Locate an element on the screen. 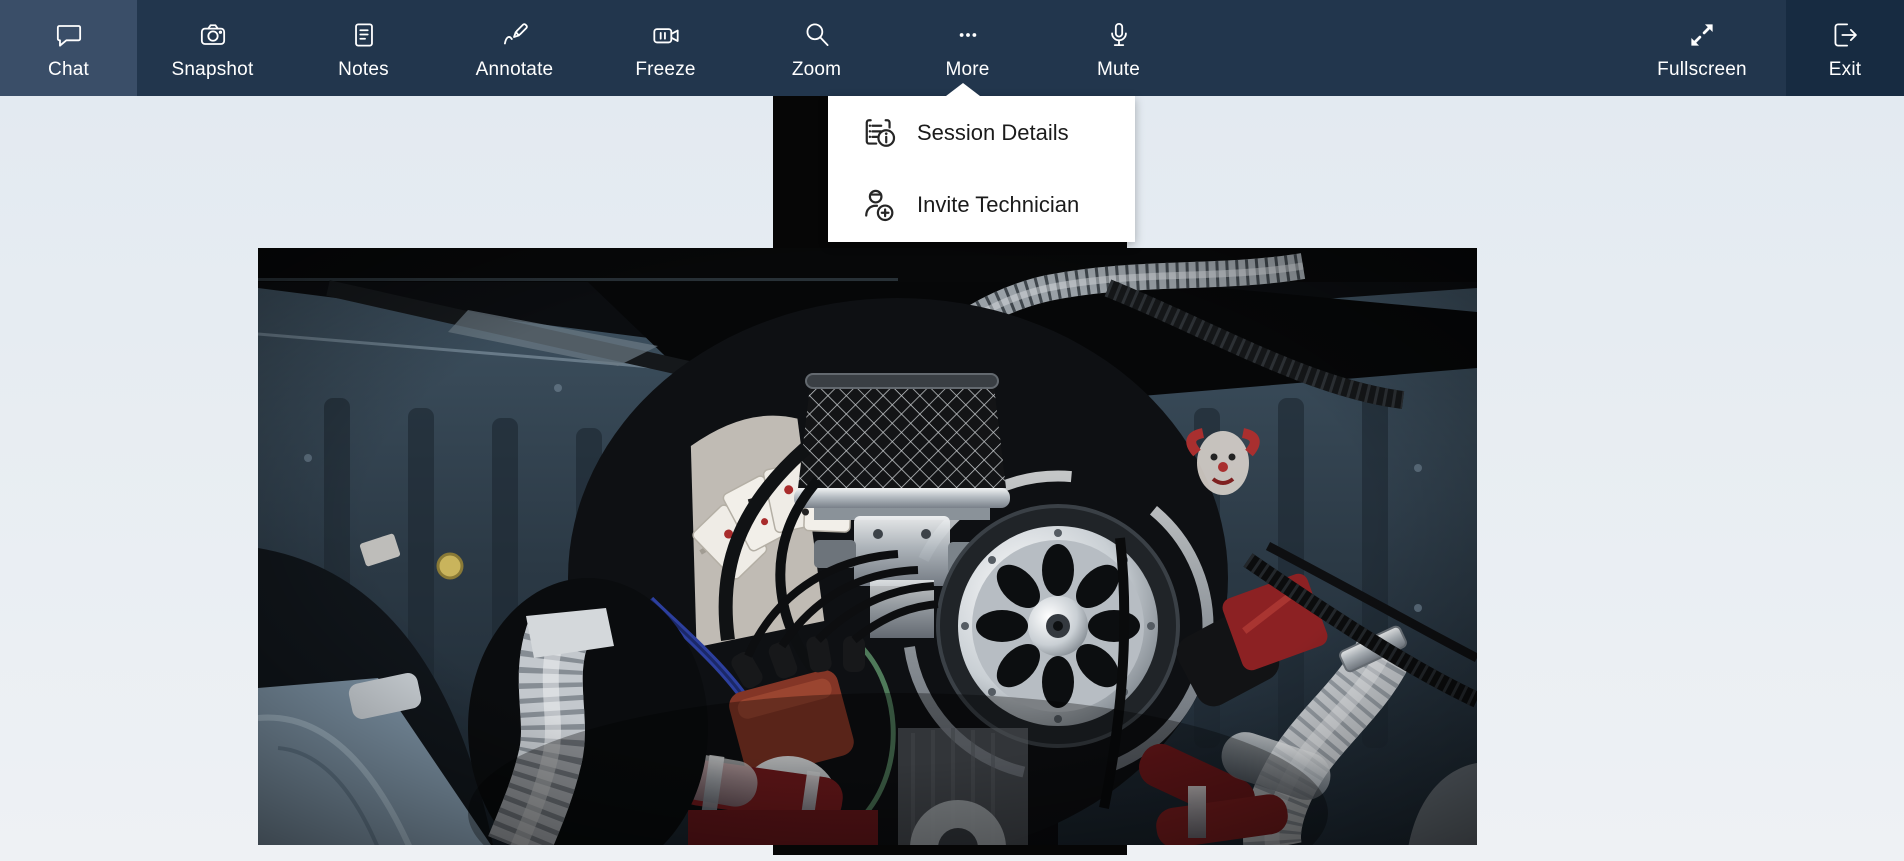 The height and width of the screenshot is (861, 1904). toolbar-item-label: Notes is located at coordinates (363, 69).